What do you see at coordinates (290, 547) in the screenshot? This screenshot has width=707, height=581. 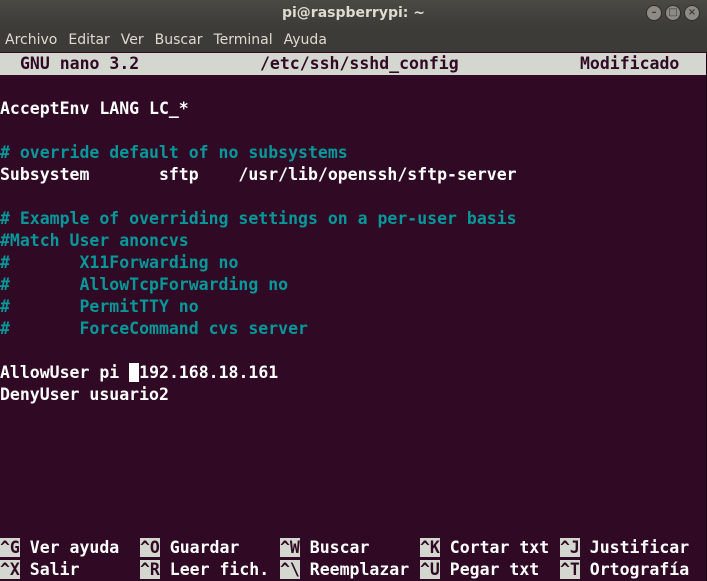 I see `shortcut-key: ^W` at bounding box center [290, 547].